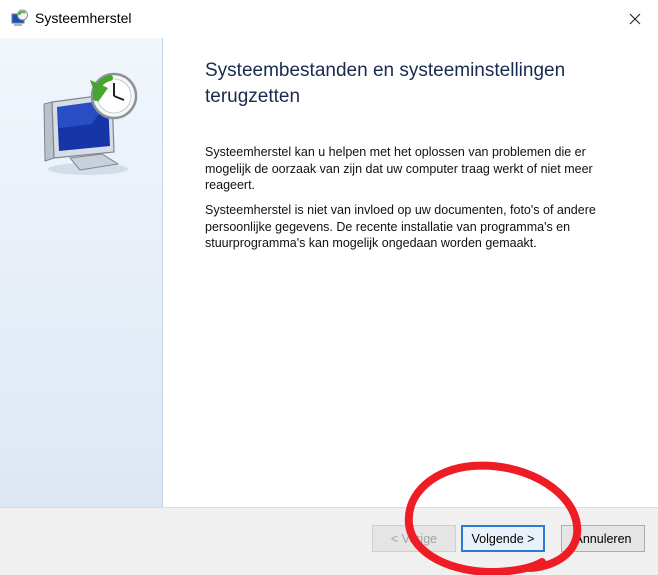  I want to click on close-button, so click(635, 19).